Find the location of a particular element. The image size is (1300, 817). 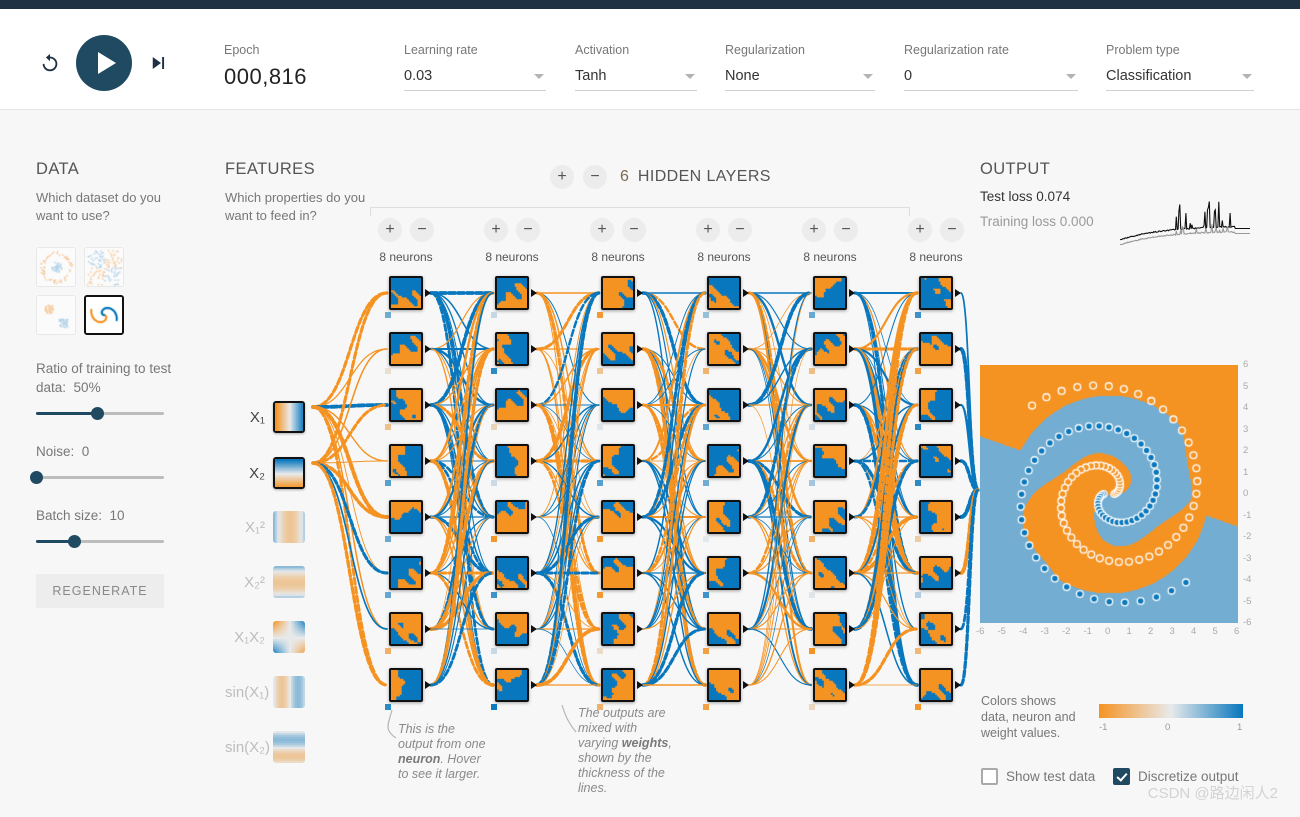

neuron-l0-n7 is located at coordinates (406, 685).